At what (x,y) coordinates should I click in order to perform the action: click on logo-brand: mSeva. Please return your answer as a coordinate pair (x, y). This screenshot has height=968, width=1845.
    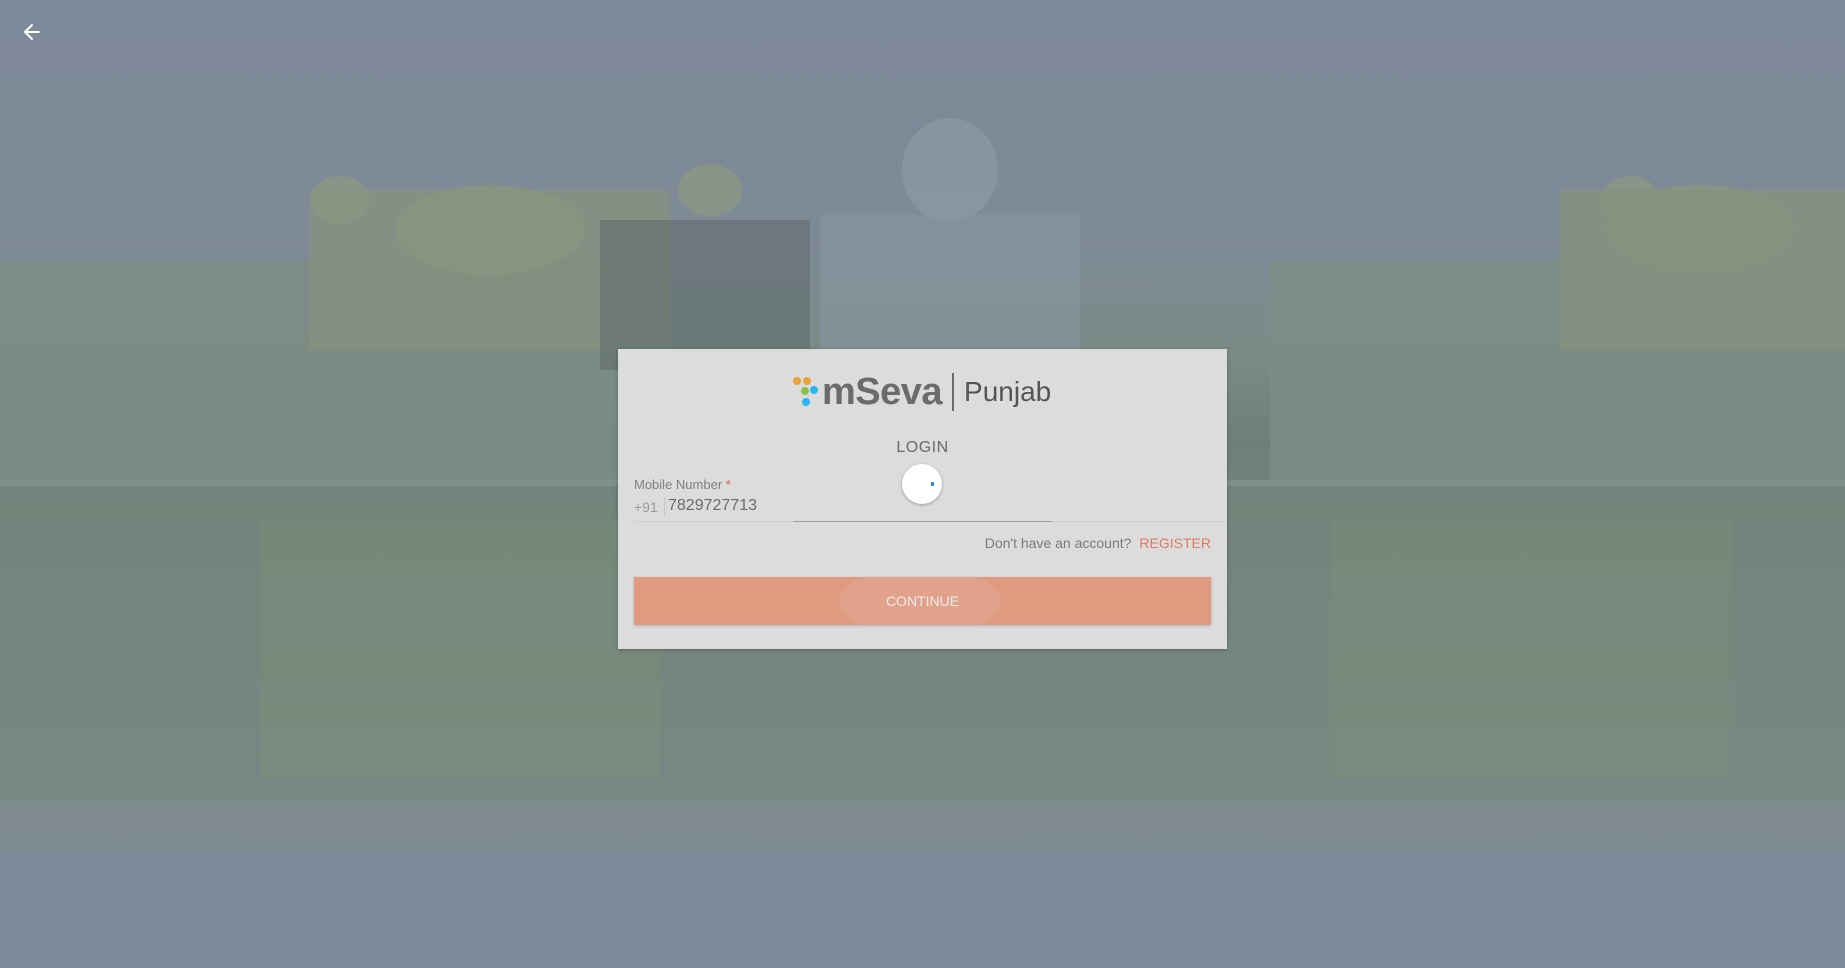
    Looking at the image, I should click on (882, 391).